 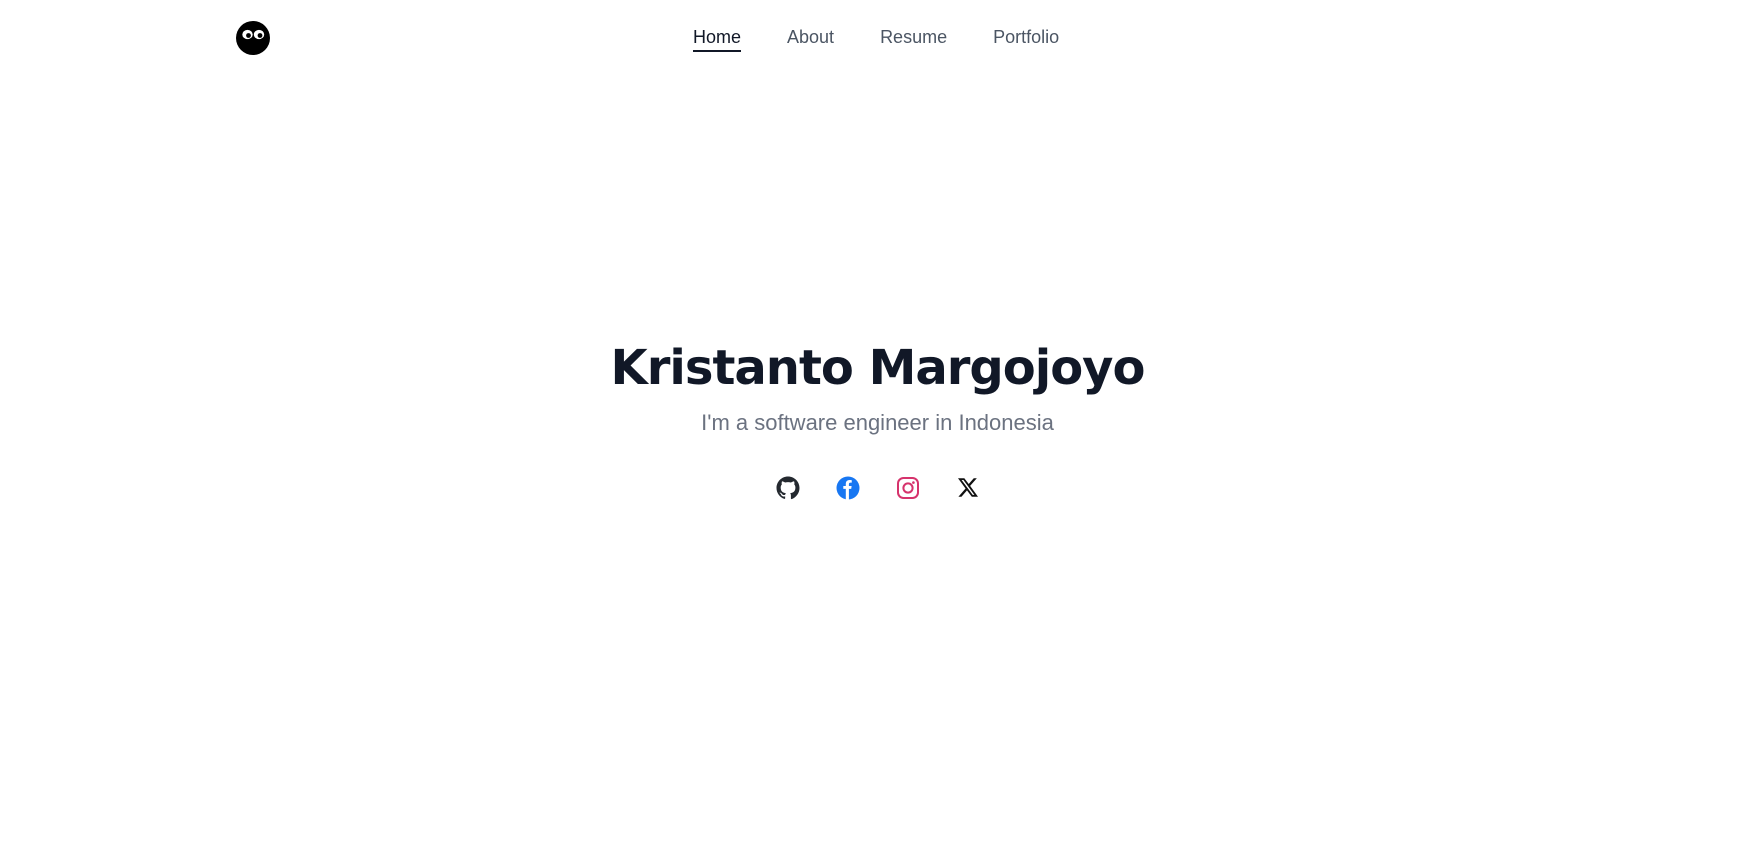 I want to click on instagram-icon, so click(x=907, y=488).